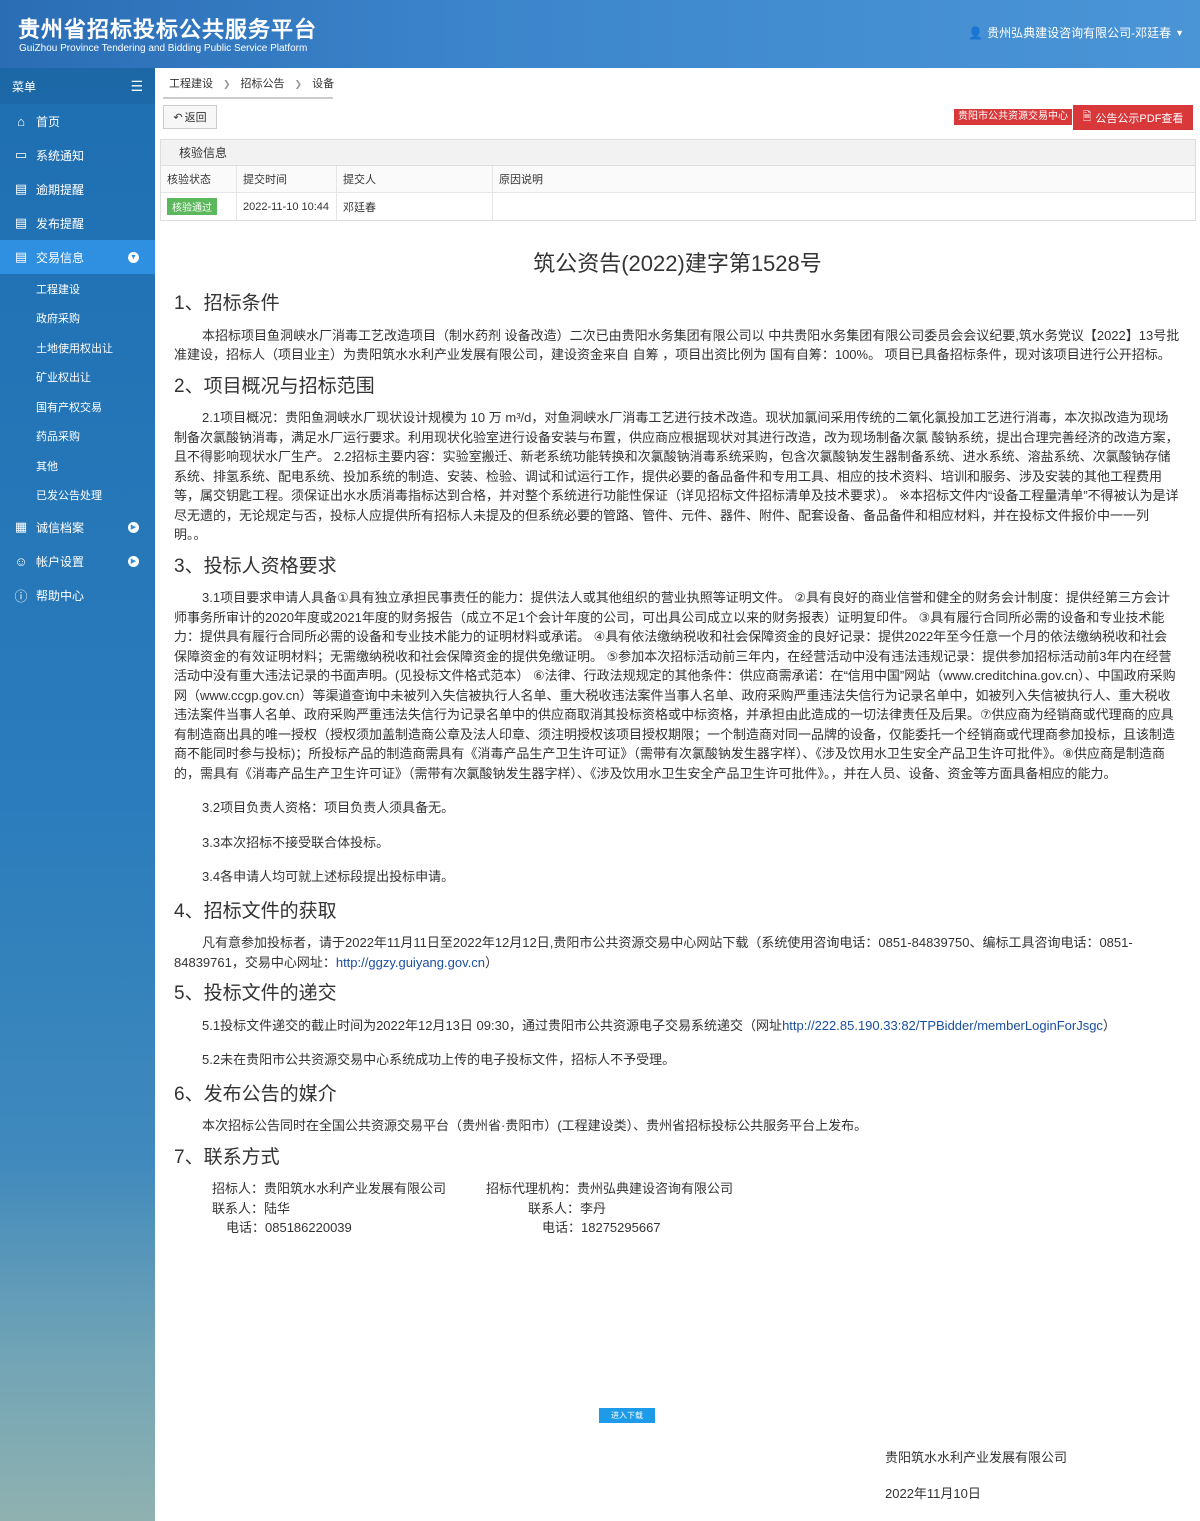 This screenshot has height=1521, width=1200. Describe the element at coordinates (255, 911) in the screenshot. I see `section-title: 4、招标文件的获取` at that location.